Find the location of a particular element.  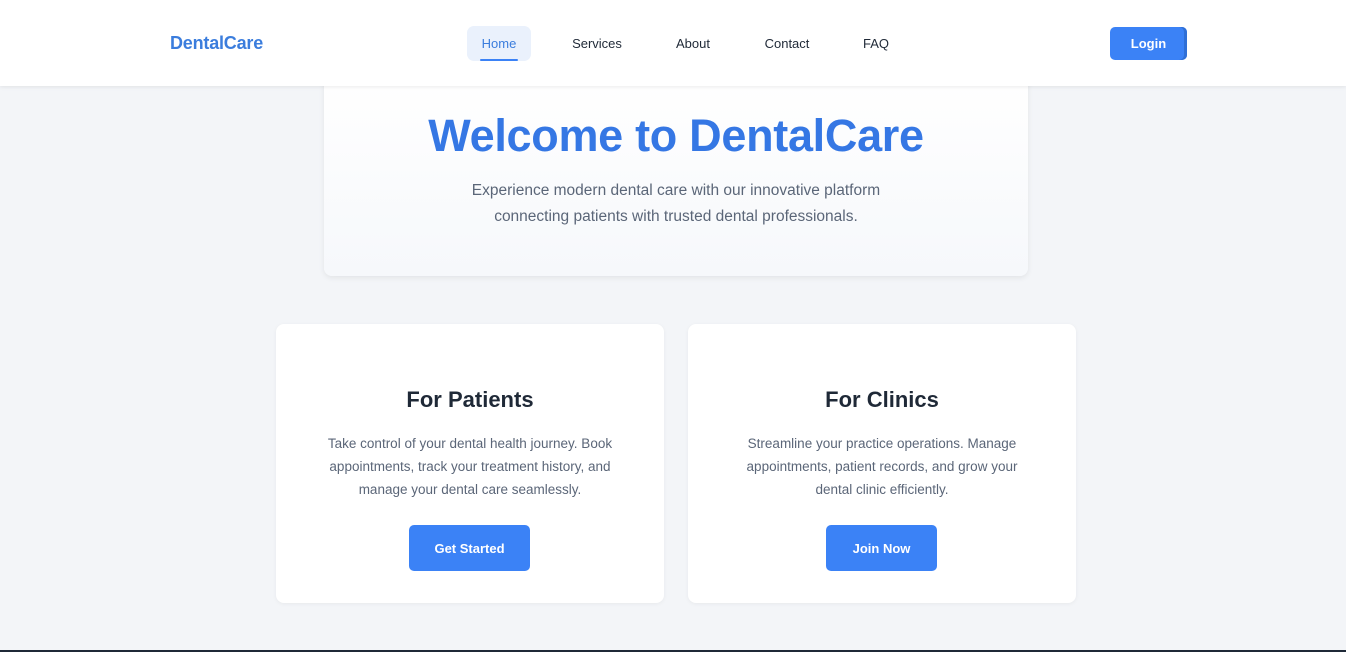

nav-link-contact: Contact is located at coordinates (787, 43).